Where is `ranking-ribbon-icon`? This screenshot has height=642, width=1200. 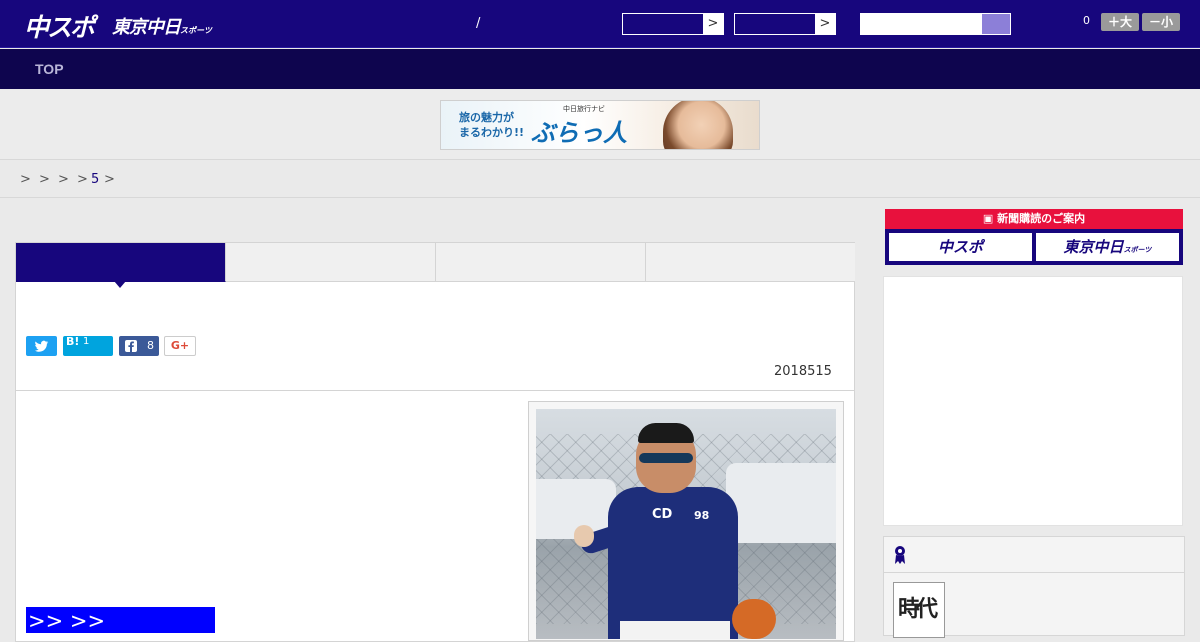
ranking-ribbon-icon is located at coordinates (900, 555).